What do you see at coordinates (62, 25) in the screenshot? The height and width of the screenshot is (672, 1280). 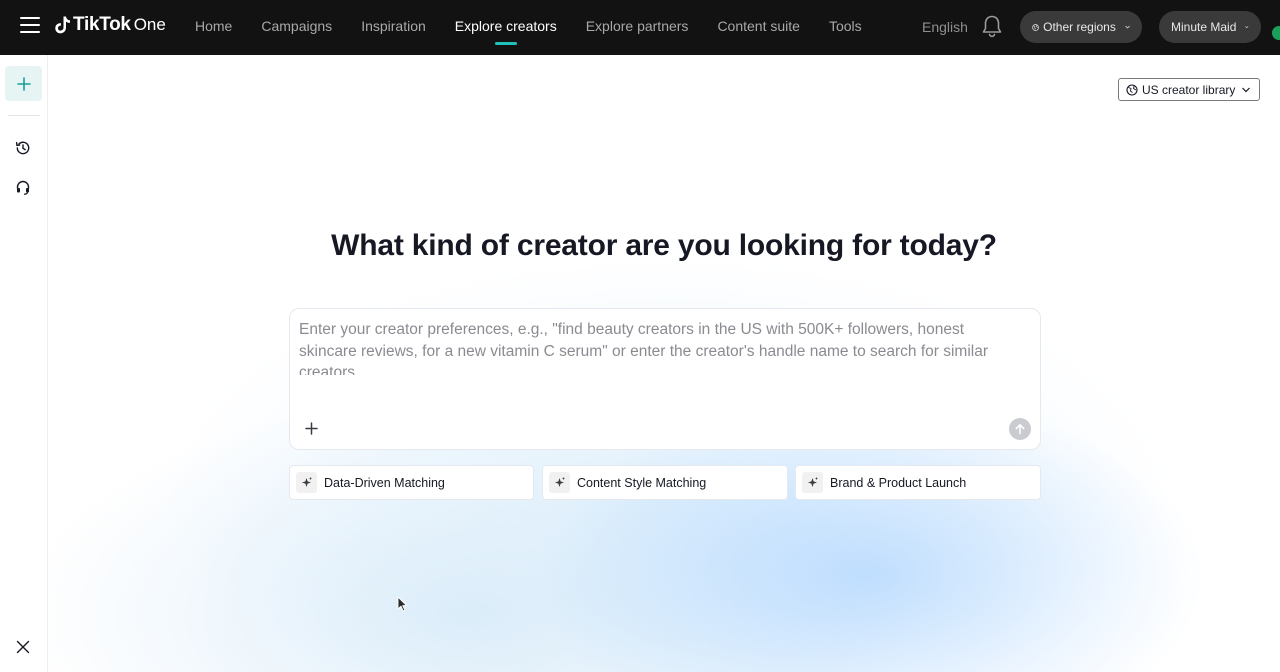 I see `tiktok-note-icon` at bounding box center [62, 25].